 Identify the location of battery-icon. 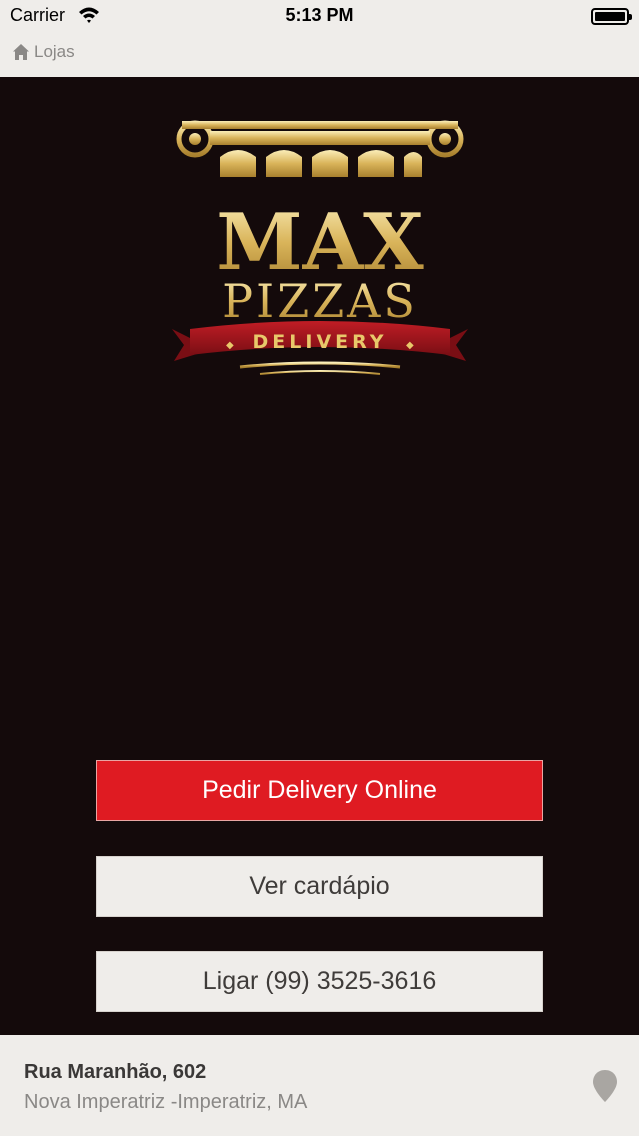
(611, 16).